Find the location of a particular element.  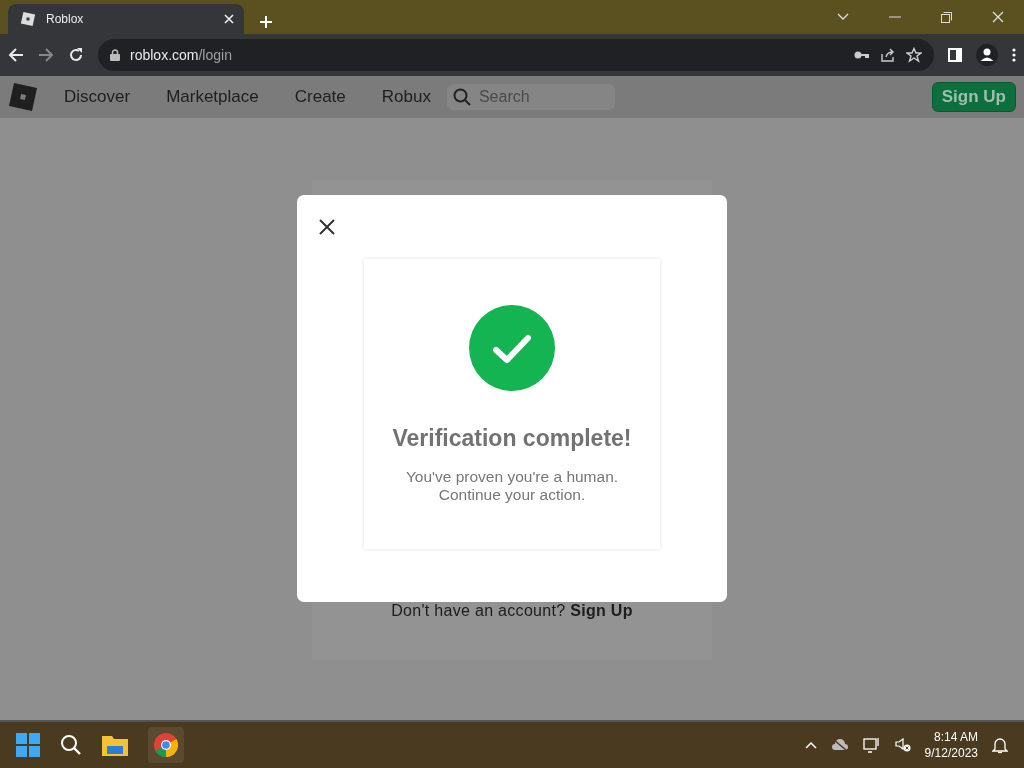

menu-icon is located at coordinates (1014, 55).